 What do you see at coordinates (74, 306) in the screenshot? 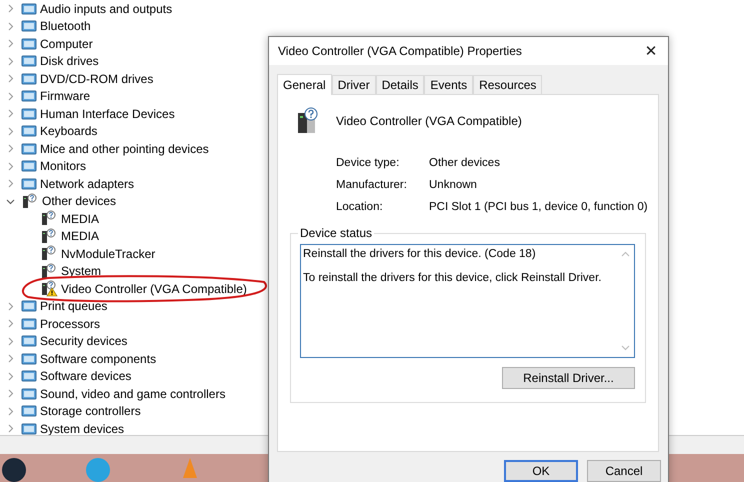
I see `tree-item: Print queues` at bounding box center [74, 306].